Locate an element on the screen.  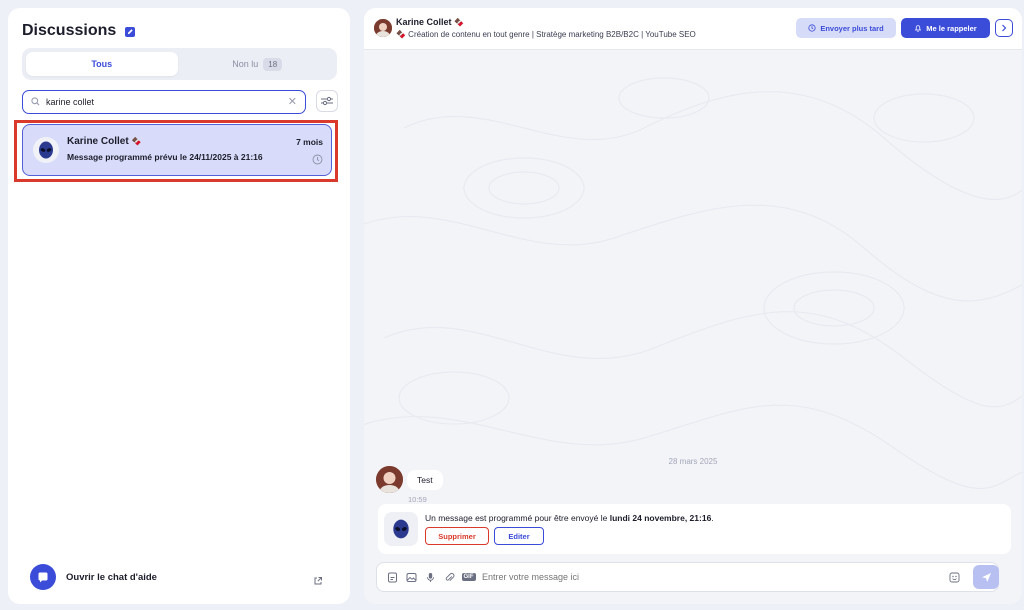
edit-scheduled-button: Editer is located at coordinates (519, 536).